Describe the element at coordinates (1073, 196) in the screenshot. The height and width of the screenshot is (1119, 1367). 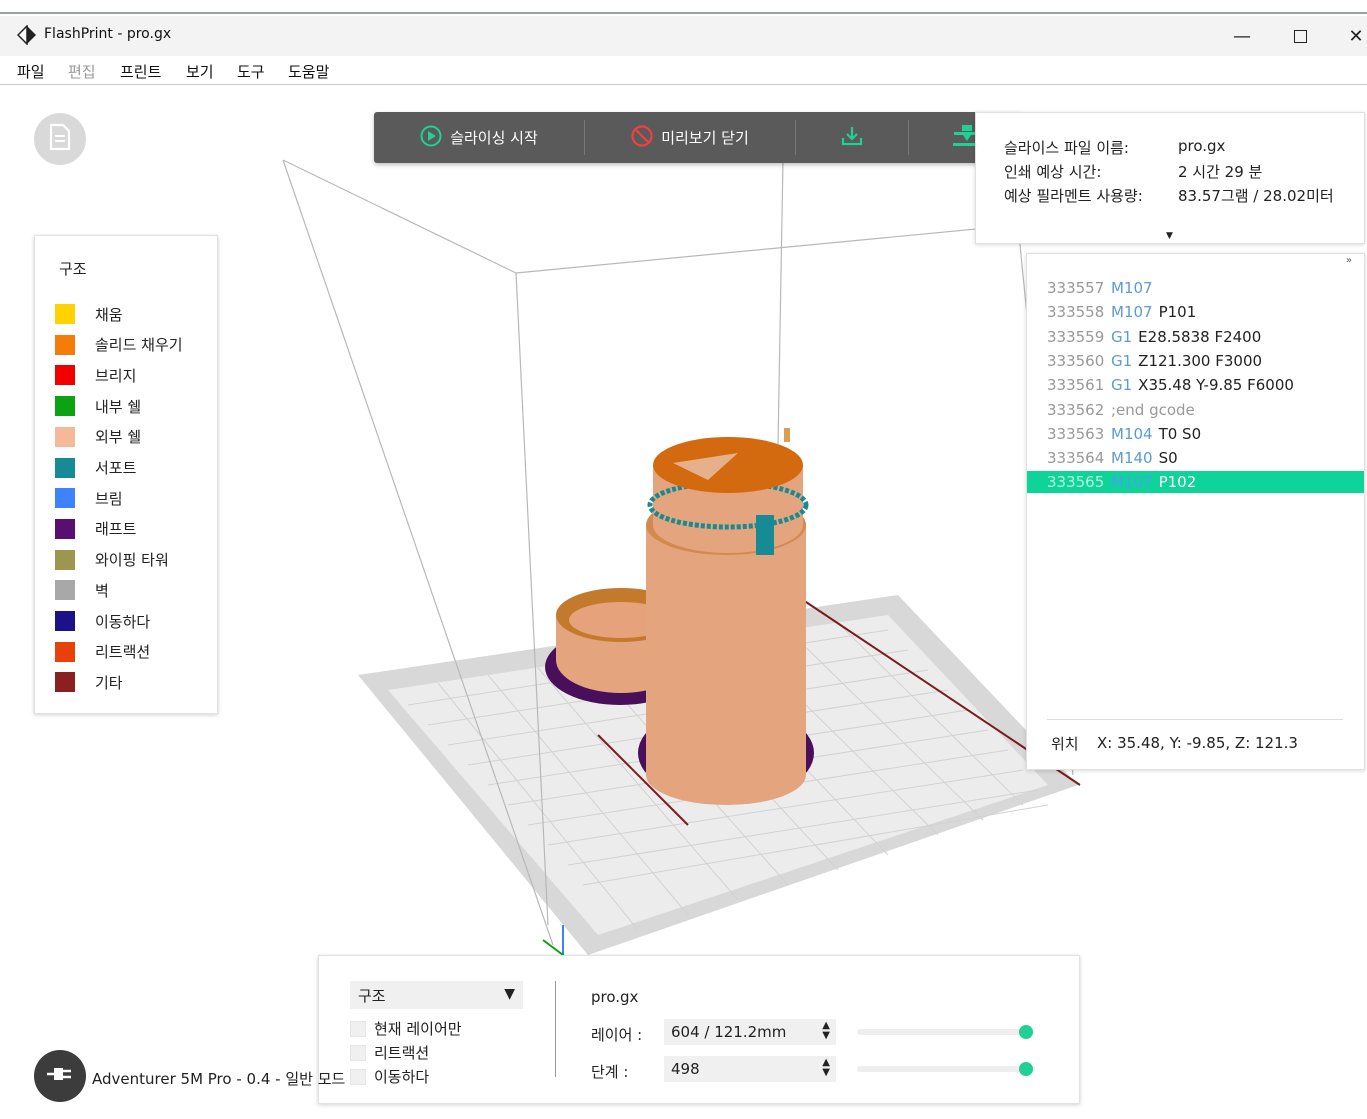
I see `filament-label: 예상 필라멘트 사용량:` at that location.